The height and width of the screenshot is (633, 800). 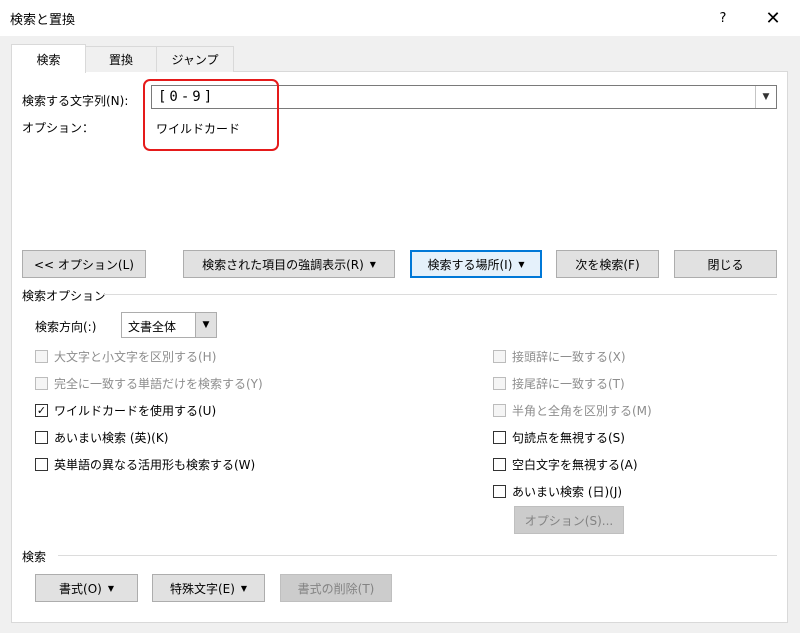 I want to click on whole-word-label: 完全に一致する単語だけを検索する(Y), so click(x=158, y=384).